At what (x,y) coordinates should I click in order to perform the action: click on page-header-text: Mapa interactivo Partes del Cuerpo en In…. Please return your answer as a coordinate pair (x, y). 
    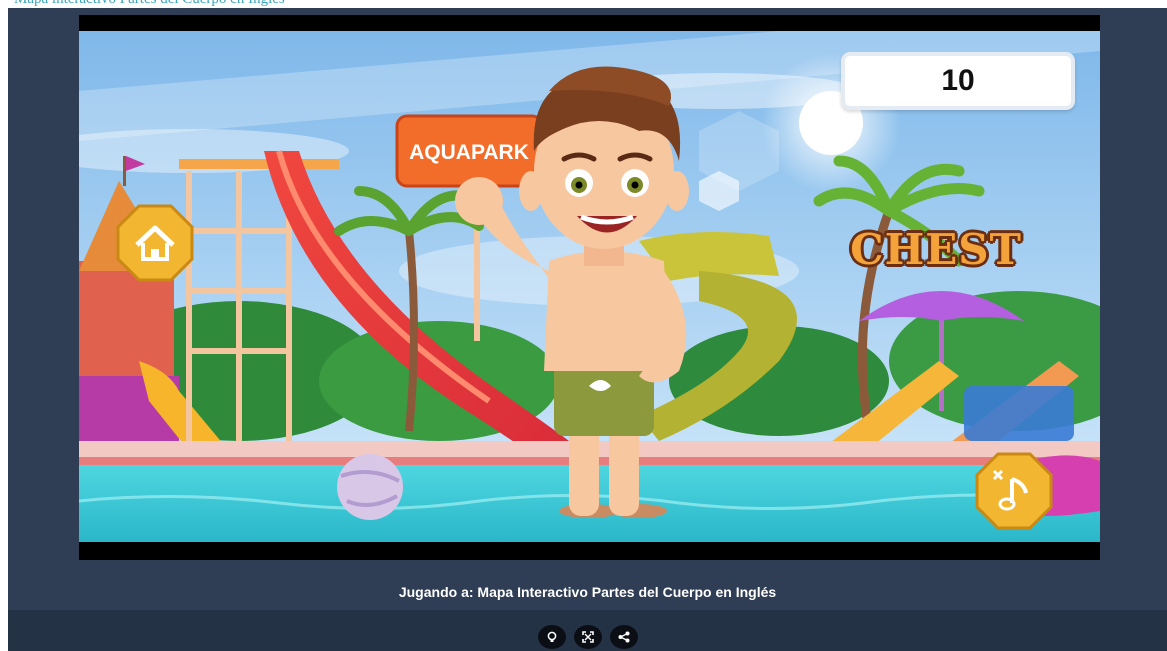
    Looking at the image, I should click on (149, 4).